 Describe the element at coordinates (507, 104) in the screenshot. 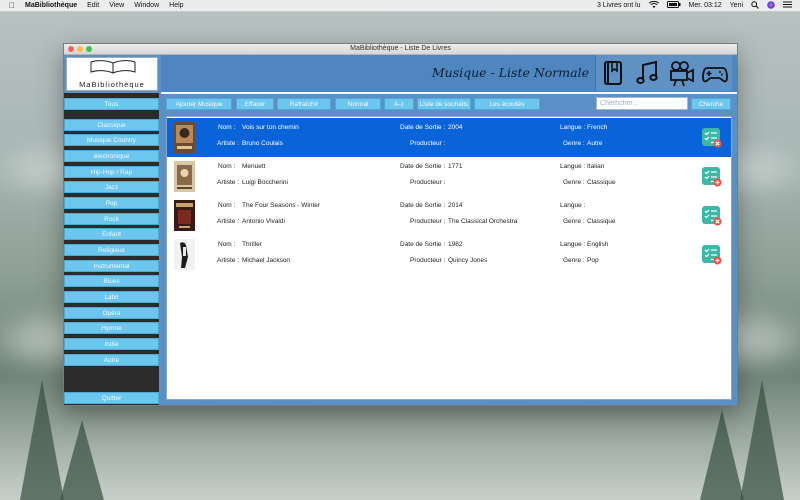

I see `listened-button: Les écoutés` at that location.